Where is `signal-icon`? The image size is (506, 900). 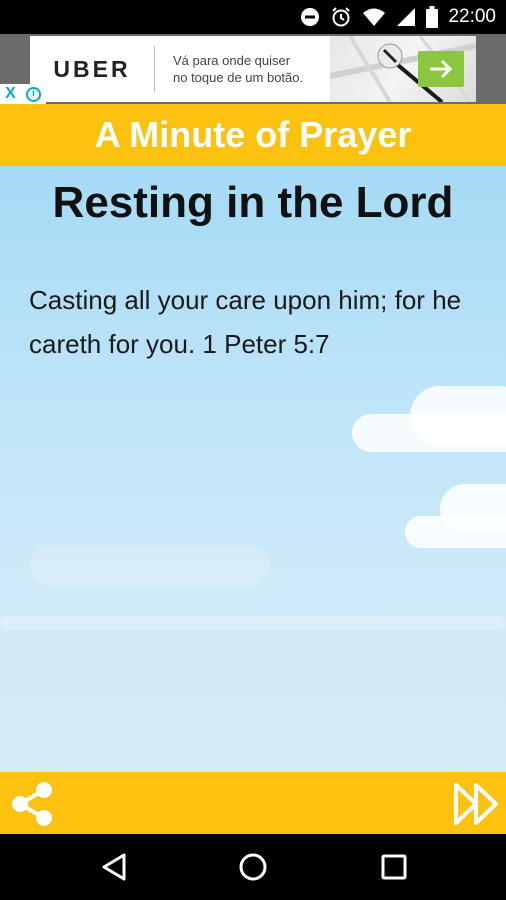
signal-icon is located at coordinates (406, 17).